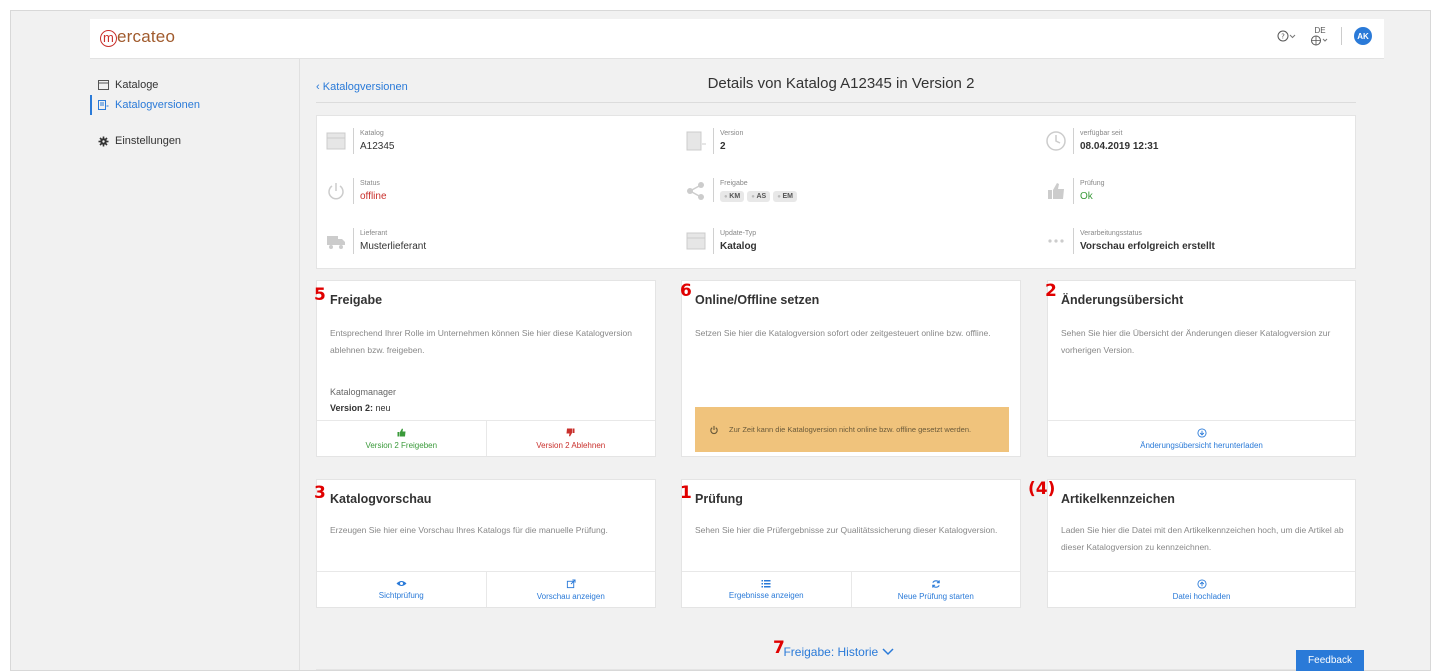 The image size is (1441, 671). I want to click on info-verfuegbar: verfügbar seit 08.04.2019 12:31, so click(1195, 141).